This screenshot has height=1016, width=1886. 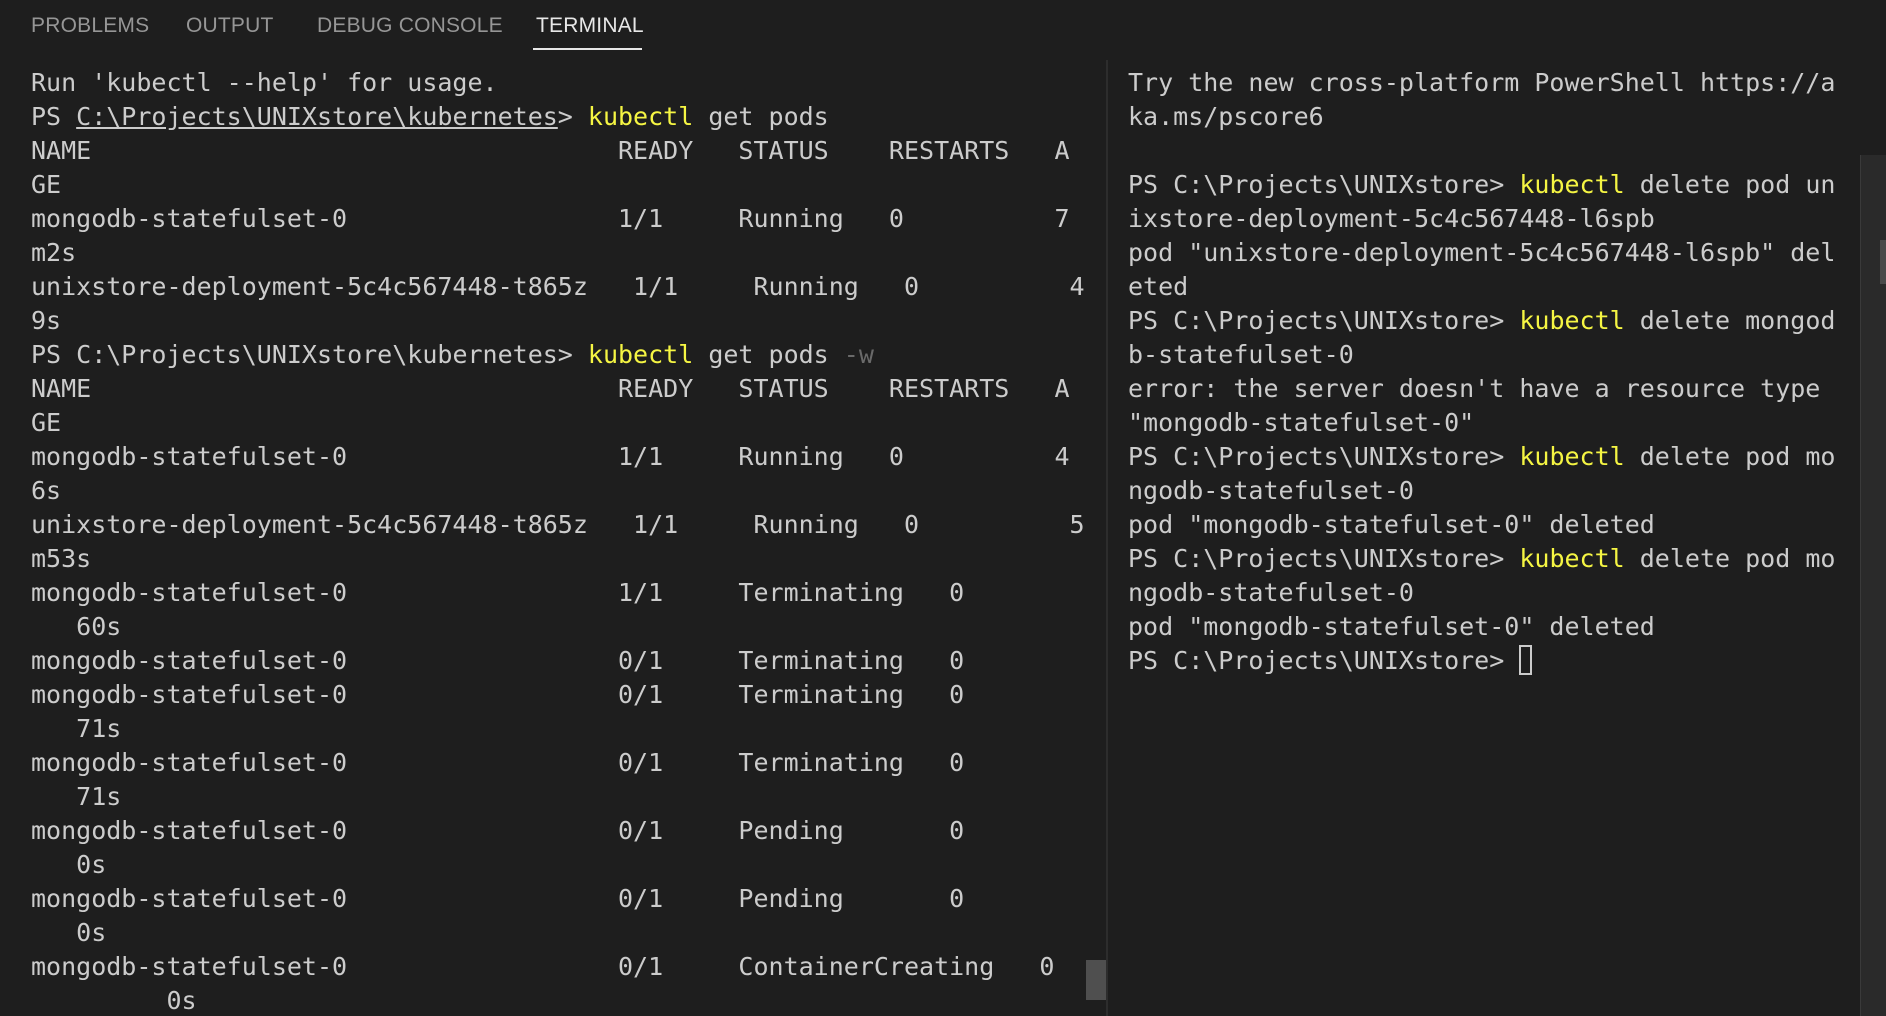 I want to click on terminal-output-line: mongodb-statefulset-0 1/1 Running 0 7, so click(x=550, y=218).